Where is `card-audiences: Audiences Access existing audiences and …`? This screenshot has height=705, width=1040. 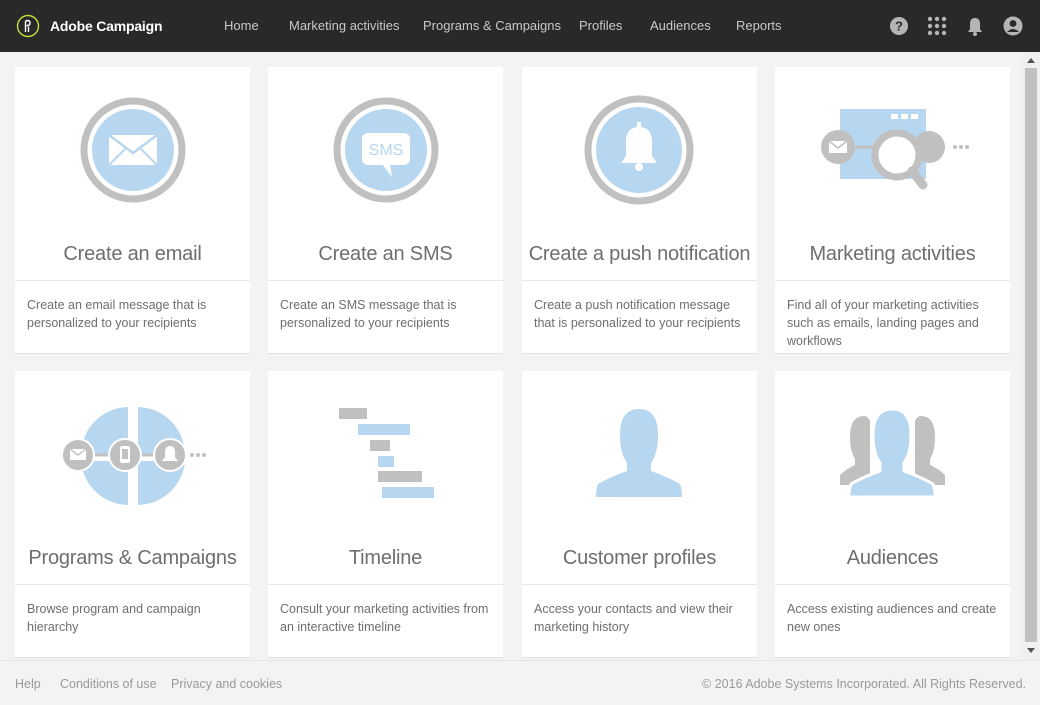
card-audiences: Audiences Access existing audiences and … is located at coordinates (892, 514).